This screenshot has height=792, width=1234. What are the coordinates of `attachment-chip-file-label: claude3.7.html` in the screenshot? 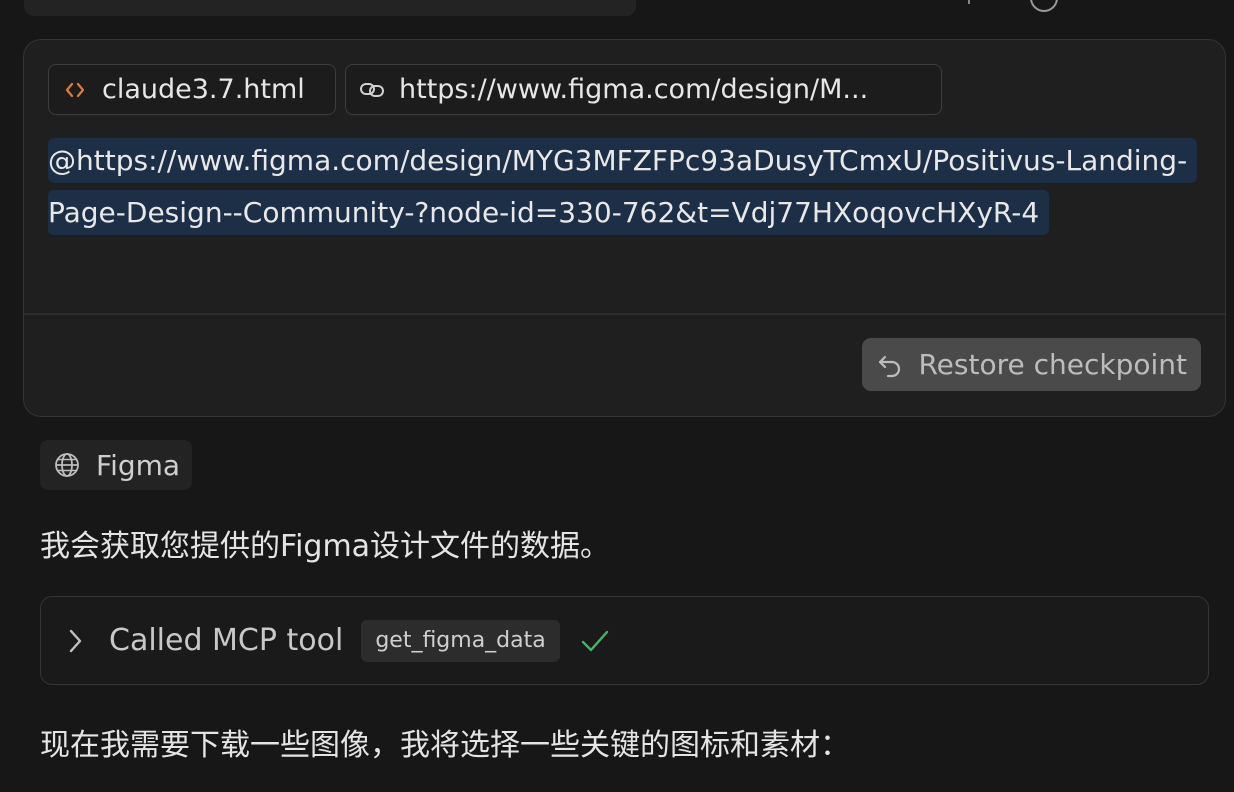 It's located at (203, 89).